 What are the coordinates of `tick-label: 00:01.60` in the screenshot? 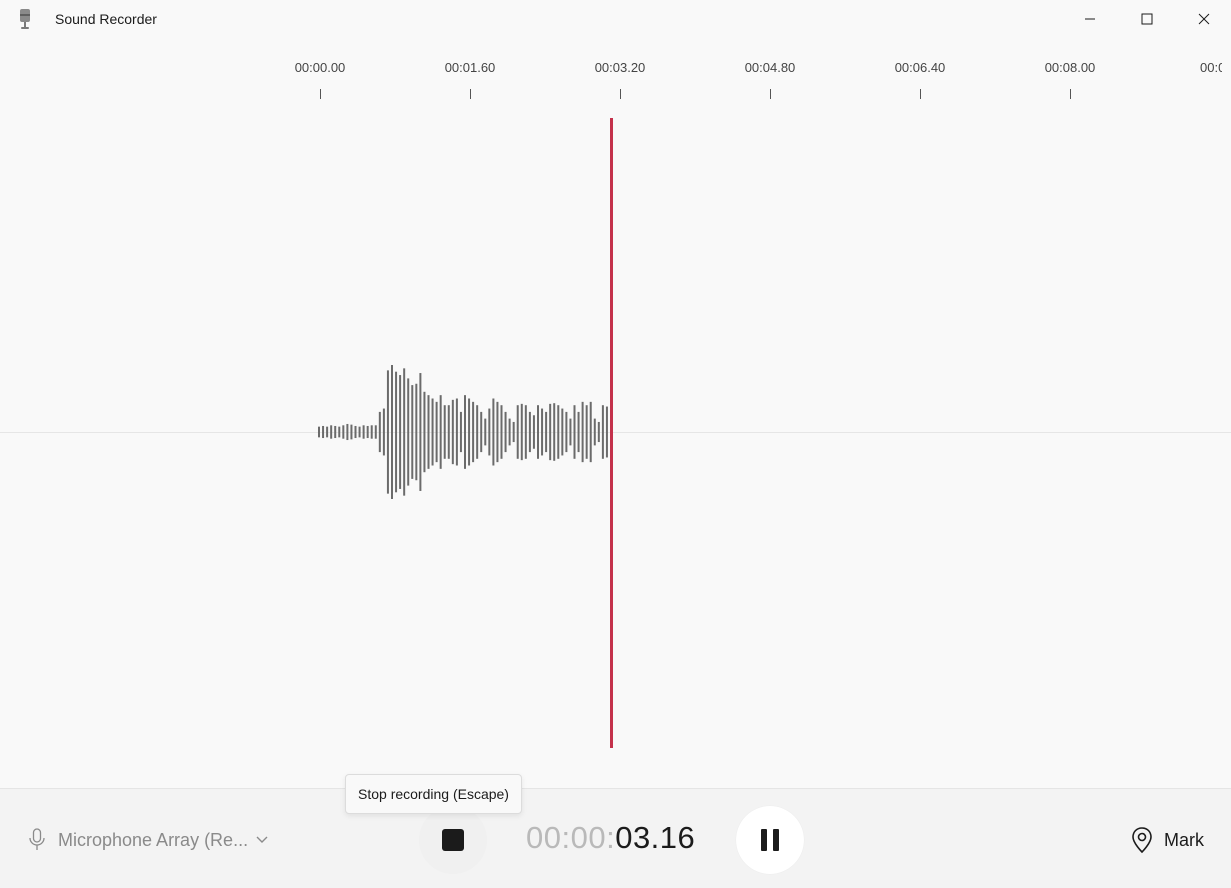 It's located at (470, 67).